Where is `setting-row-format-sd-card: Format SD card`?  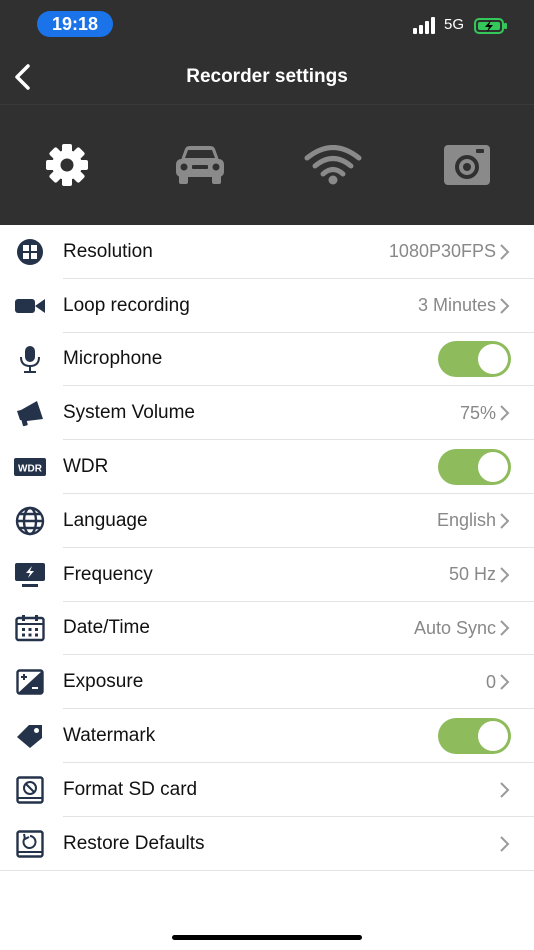 setting-row-format-sd-card: Format SD card is located at coordinates (267, 790).